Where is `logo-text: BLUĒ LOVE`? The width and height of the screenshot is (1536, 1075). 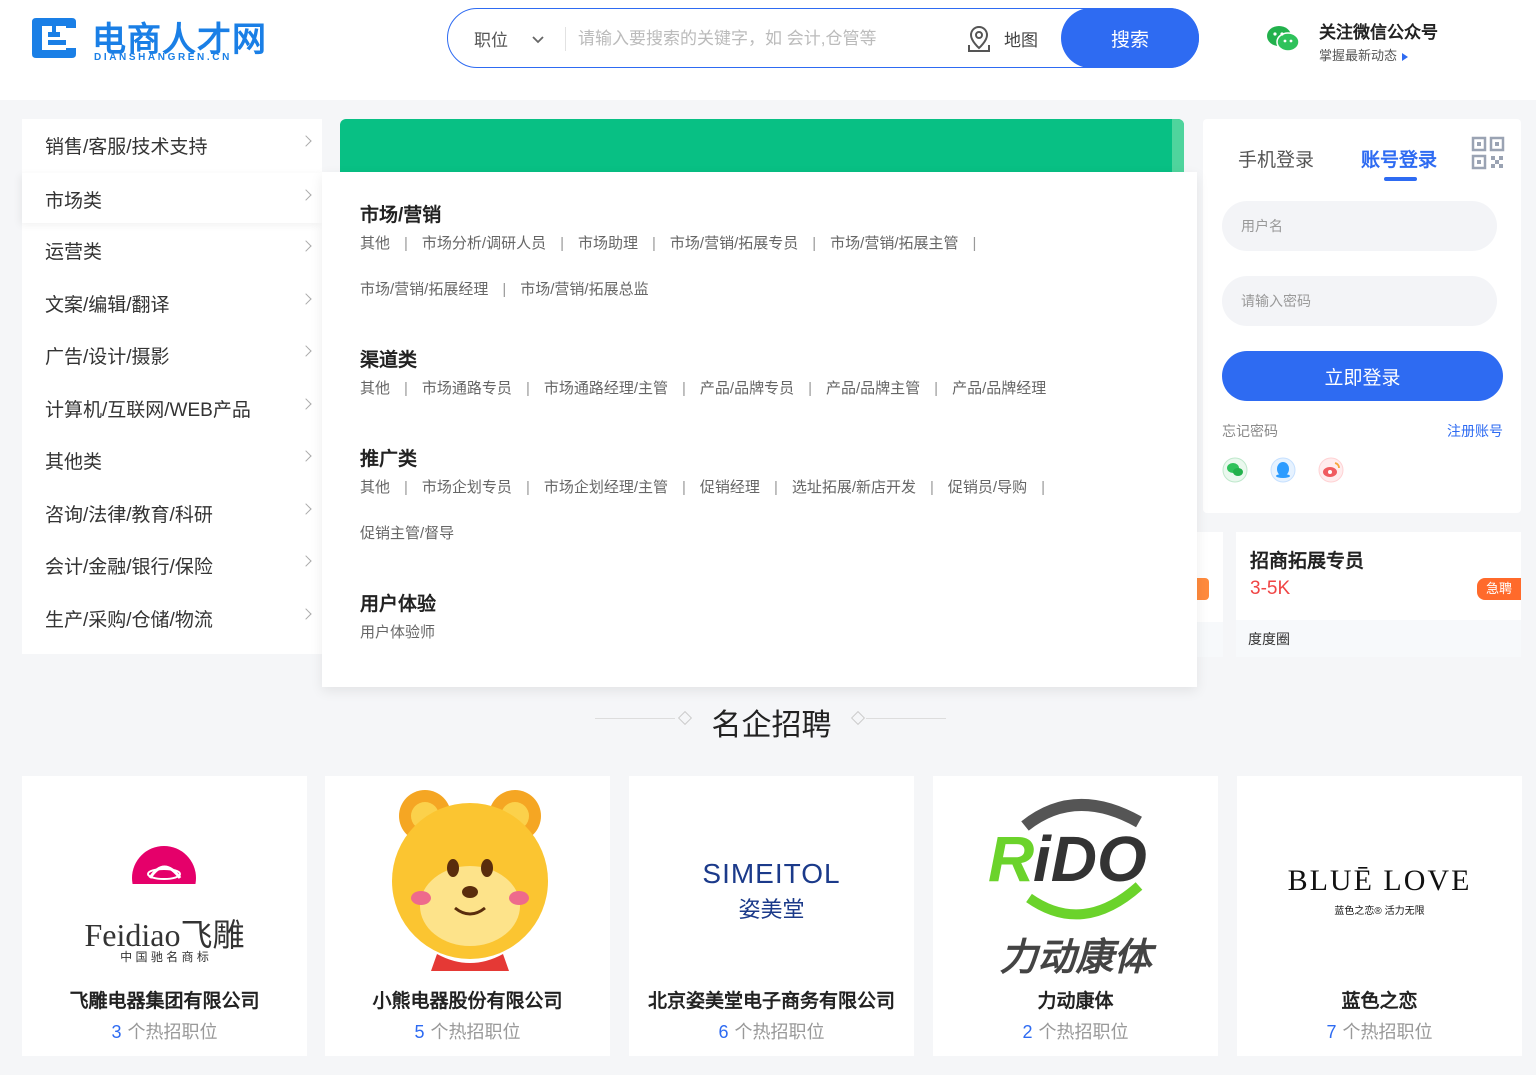
logo-text: BLUĒ LOVE is located at coordinates (1379, 880).